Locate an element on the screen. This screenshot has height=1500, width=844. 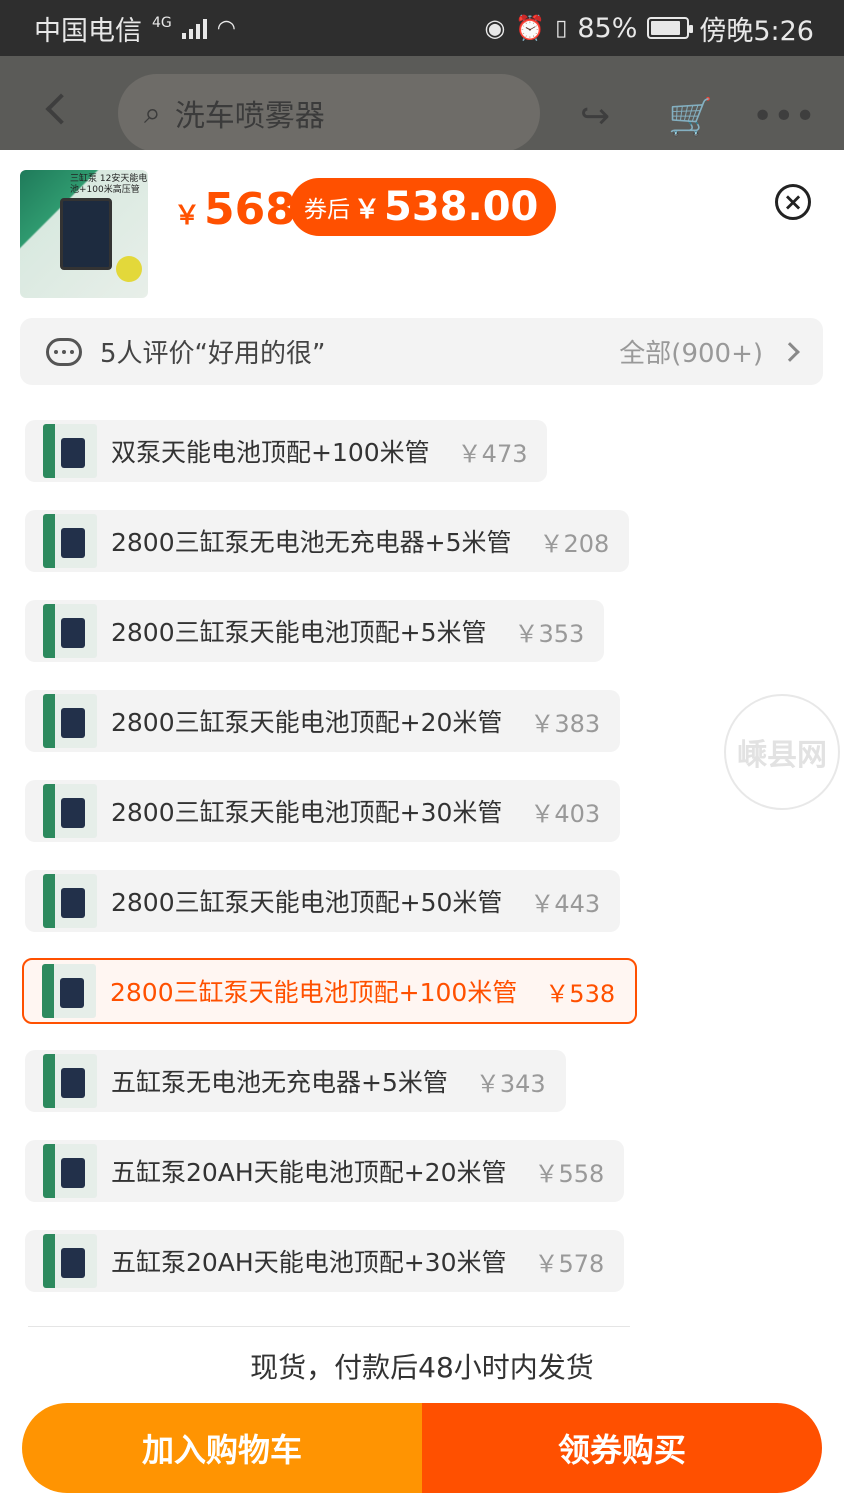
close-icon: × is located at coordinates (793, 202).